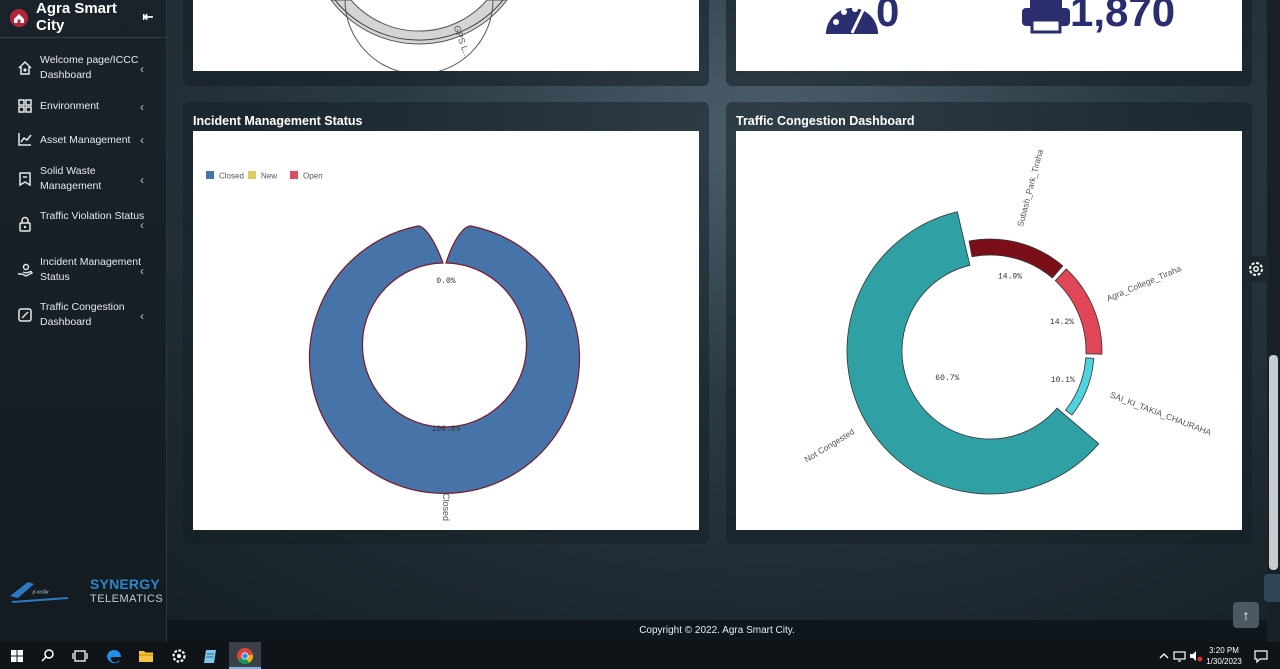 The image size is (1280, 669). Describe the element at coordinates (825, 121) in the screenshot. I see `traffic-panel-title: Traffic Congestion Dashboard` at that location.